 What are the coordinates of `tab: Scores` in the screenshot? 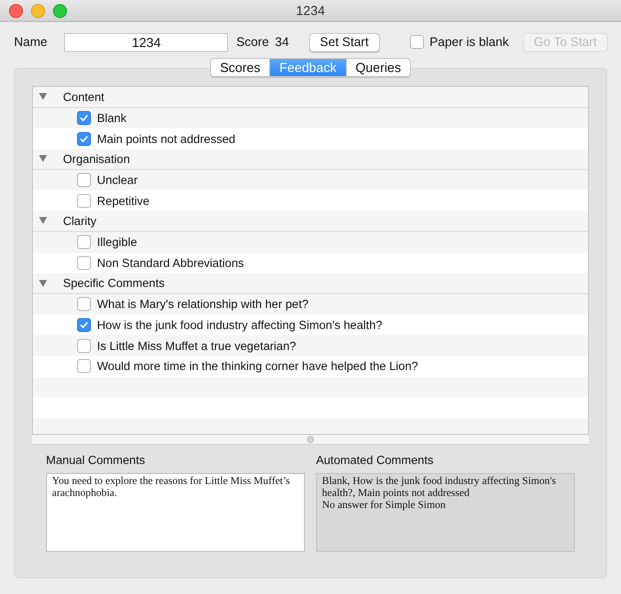 It's located at (240, 67).